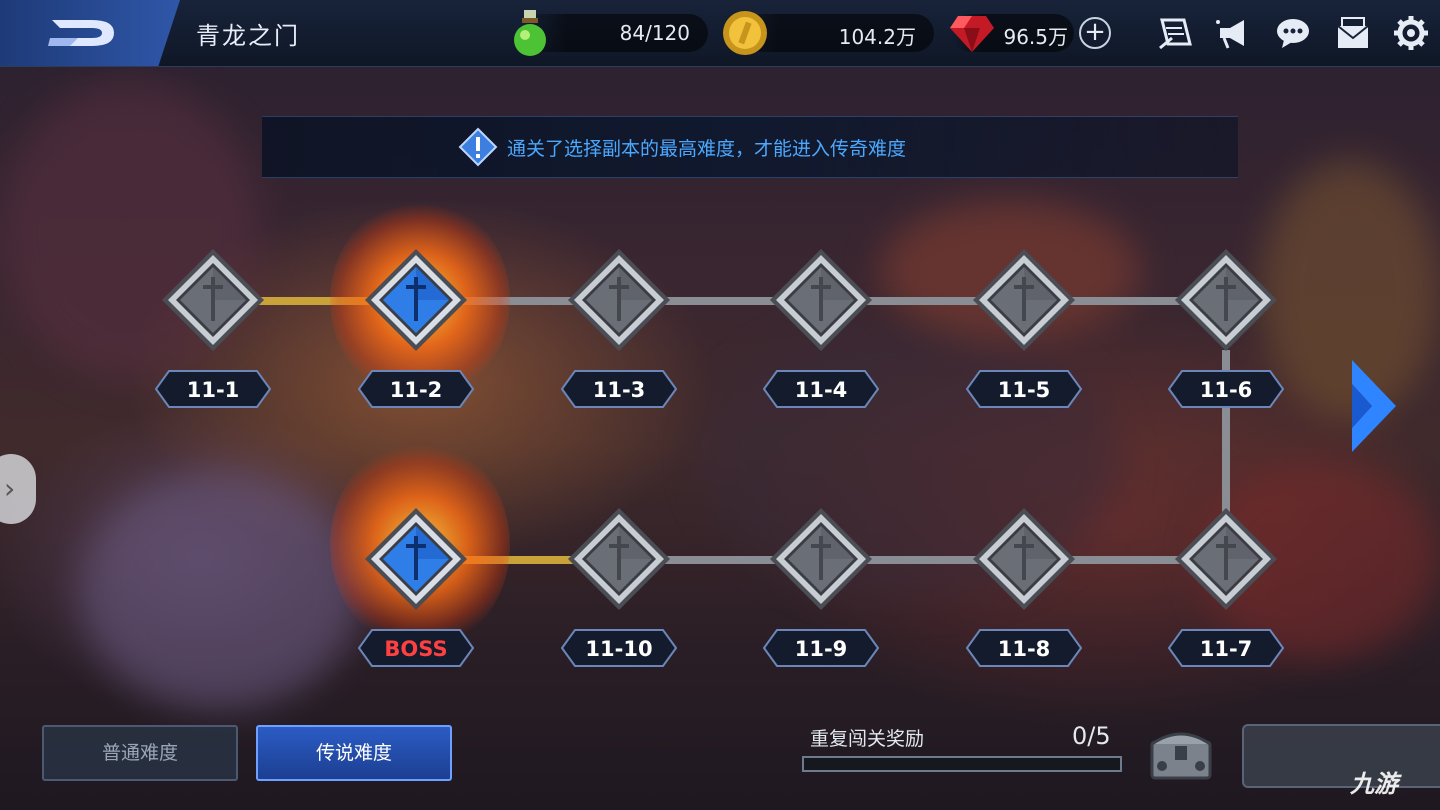 This screenshot has width=1440, height=810. What do you see at coordinates (877, 37) in the screenshot?
I see `gold-value: 104.2万` at bounding box center [877, 37].